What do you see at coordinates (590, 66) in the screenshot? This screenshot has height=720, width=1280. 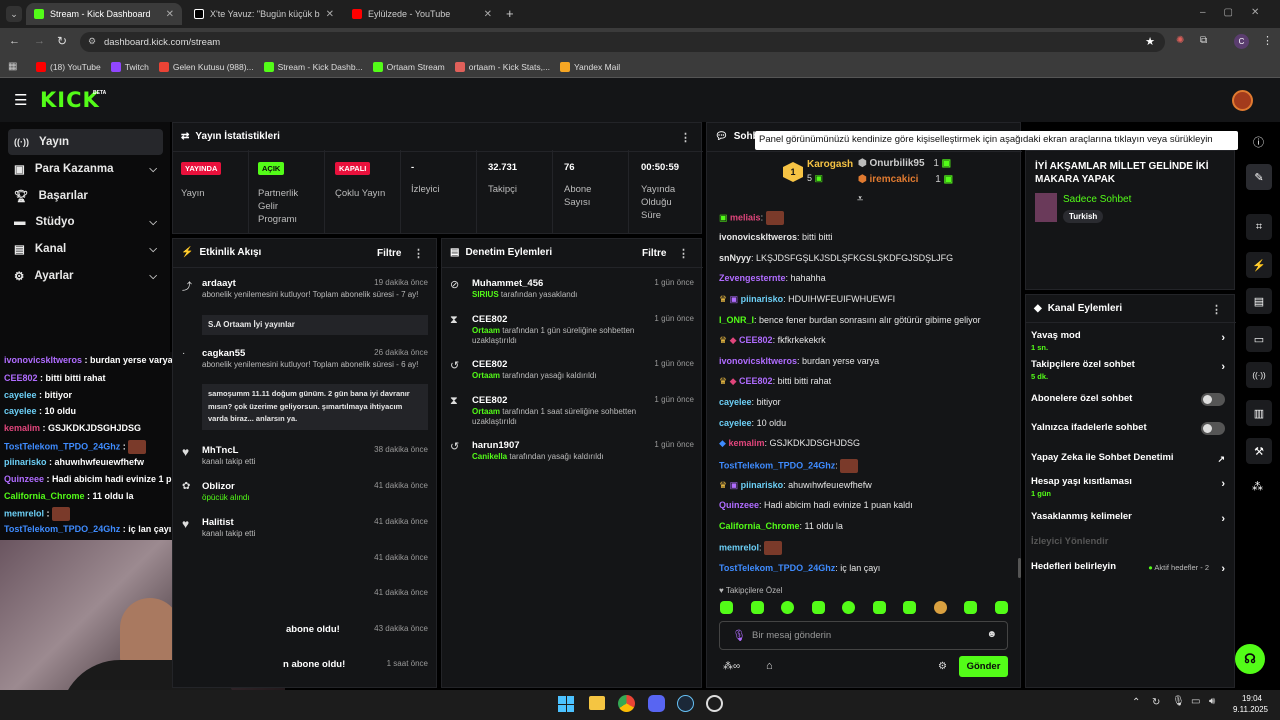 I see `bookmark-yandex-mail: Yandex Mail` at bounding box center [590, 66].